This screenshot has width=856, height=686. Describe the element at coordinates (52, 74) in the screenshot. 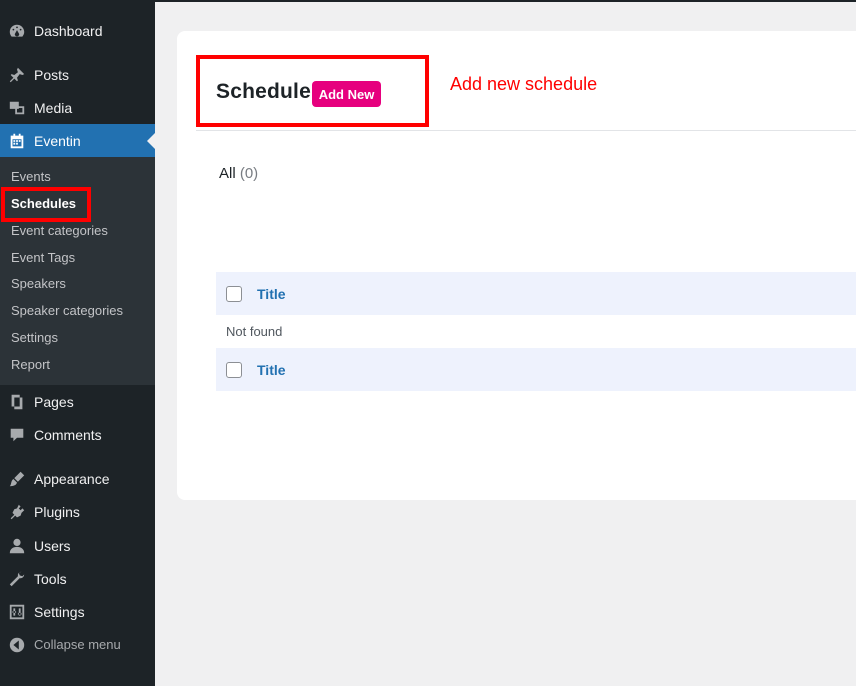

I see `menu-label: Posts` at that location.